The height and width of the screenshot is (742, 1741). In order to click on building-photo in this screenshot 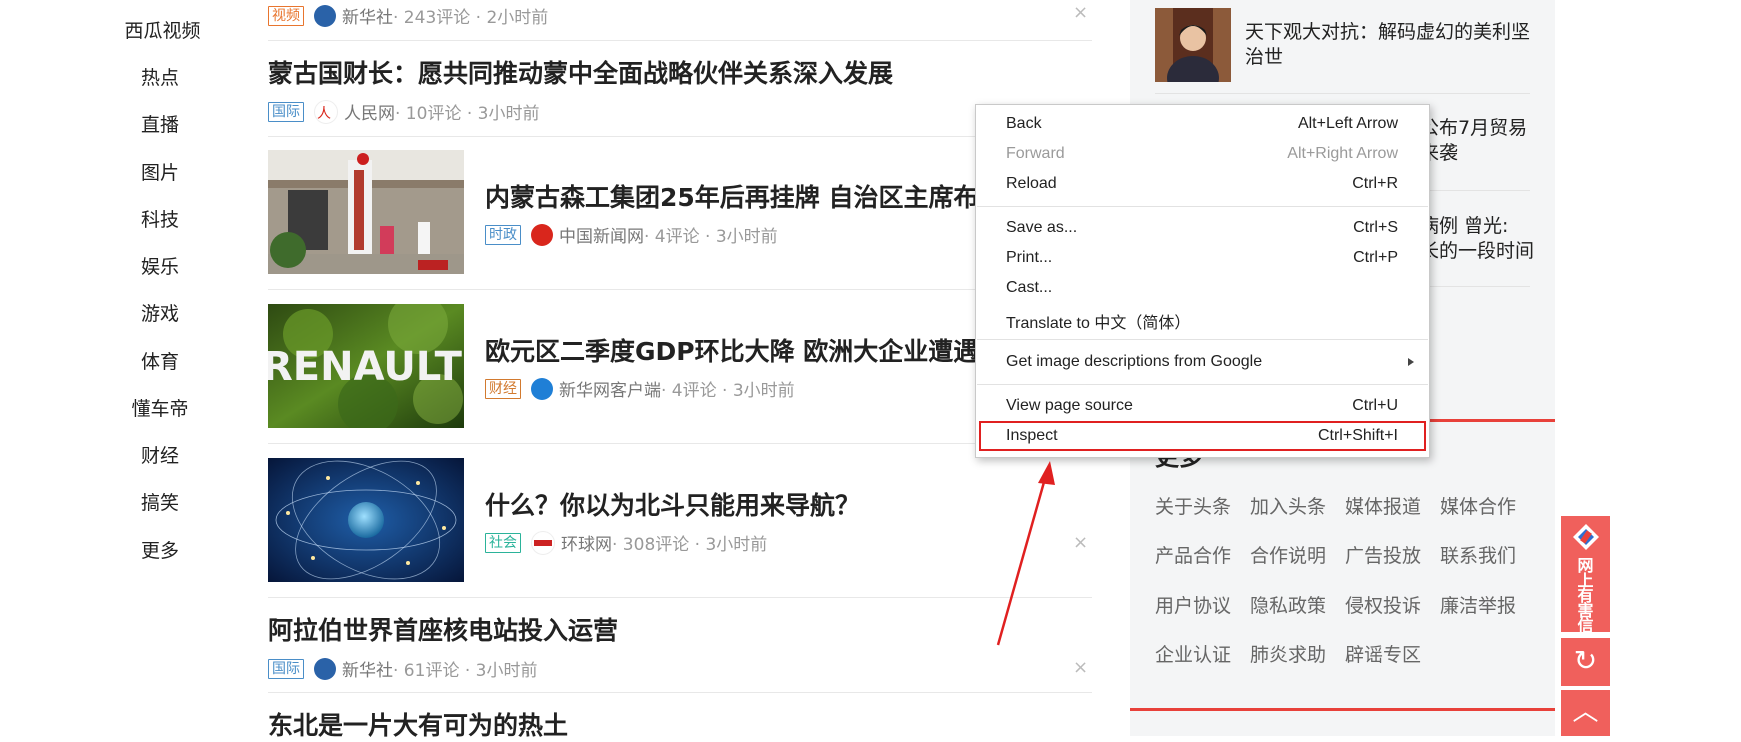, I will do `click(366, 212)`.